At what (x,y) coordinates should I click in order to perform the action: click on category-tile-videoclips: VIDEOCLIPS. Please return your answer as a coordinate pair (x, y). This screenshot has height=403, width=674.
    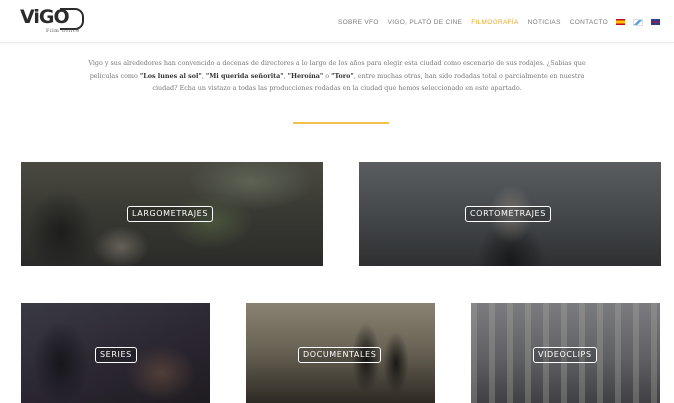
    Looking at the image, I should click on (565, 353).